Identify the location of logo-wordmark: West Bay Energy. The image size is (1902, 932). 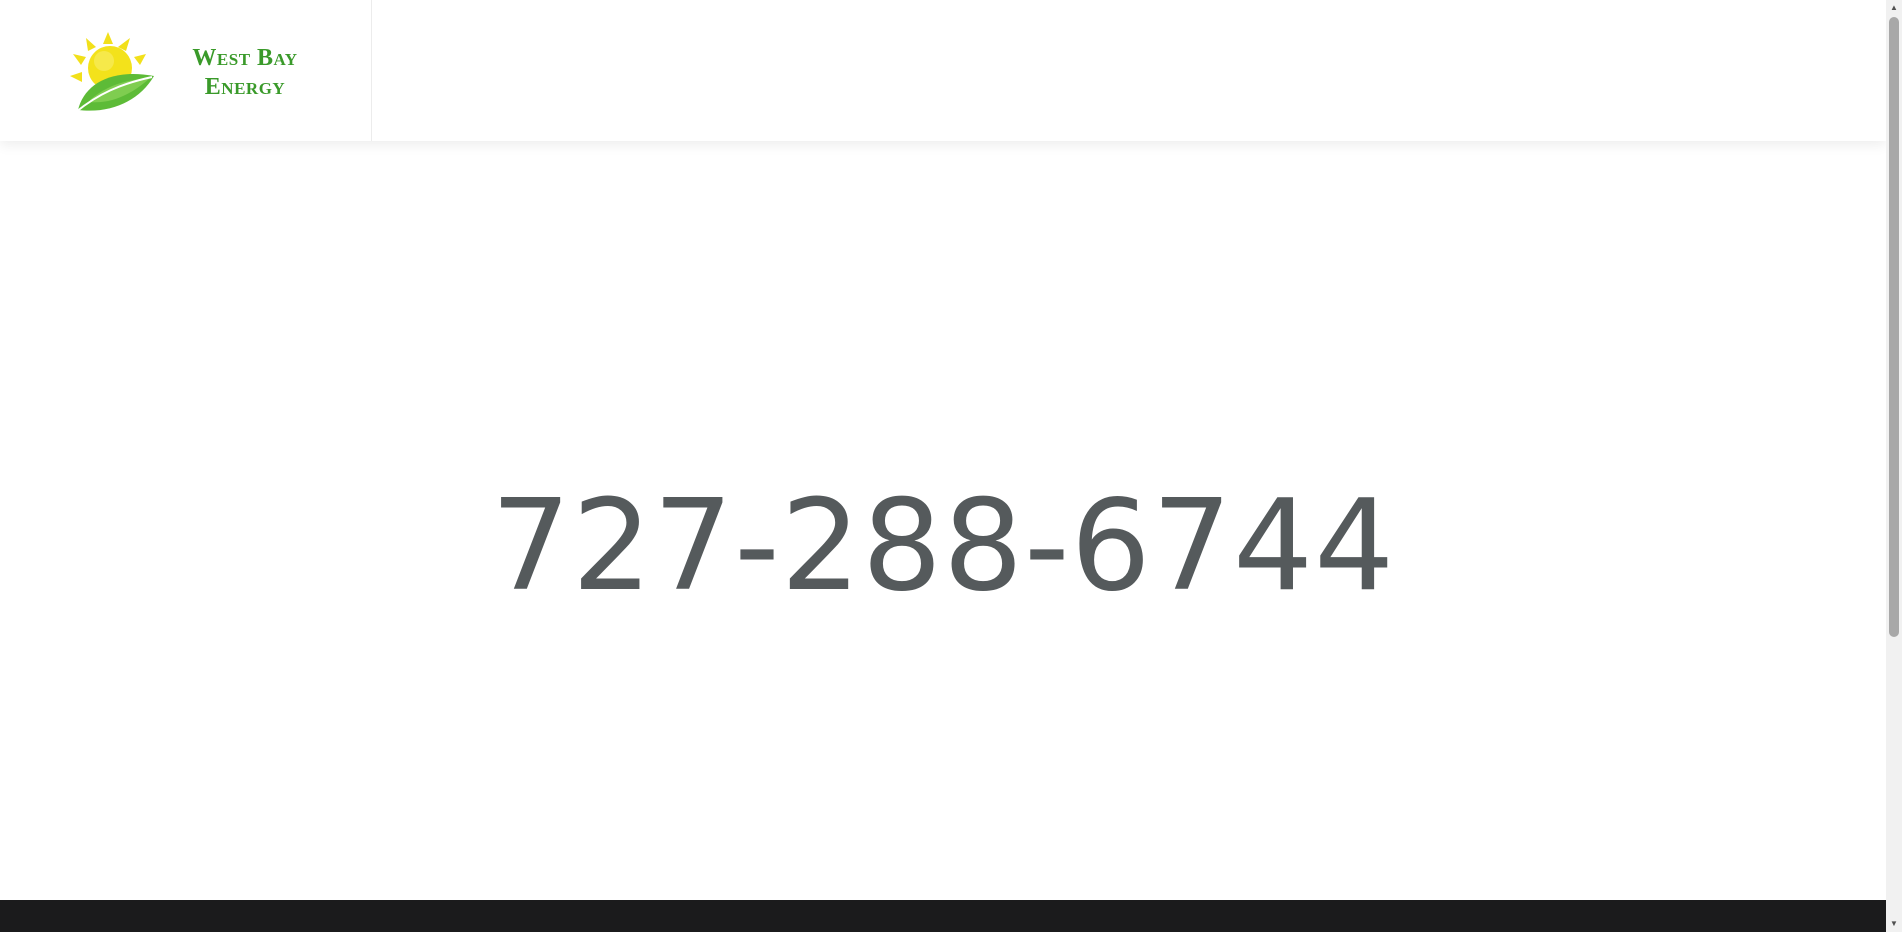
(245, 73).